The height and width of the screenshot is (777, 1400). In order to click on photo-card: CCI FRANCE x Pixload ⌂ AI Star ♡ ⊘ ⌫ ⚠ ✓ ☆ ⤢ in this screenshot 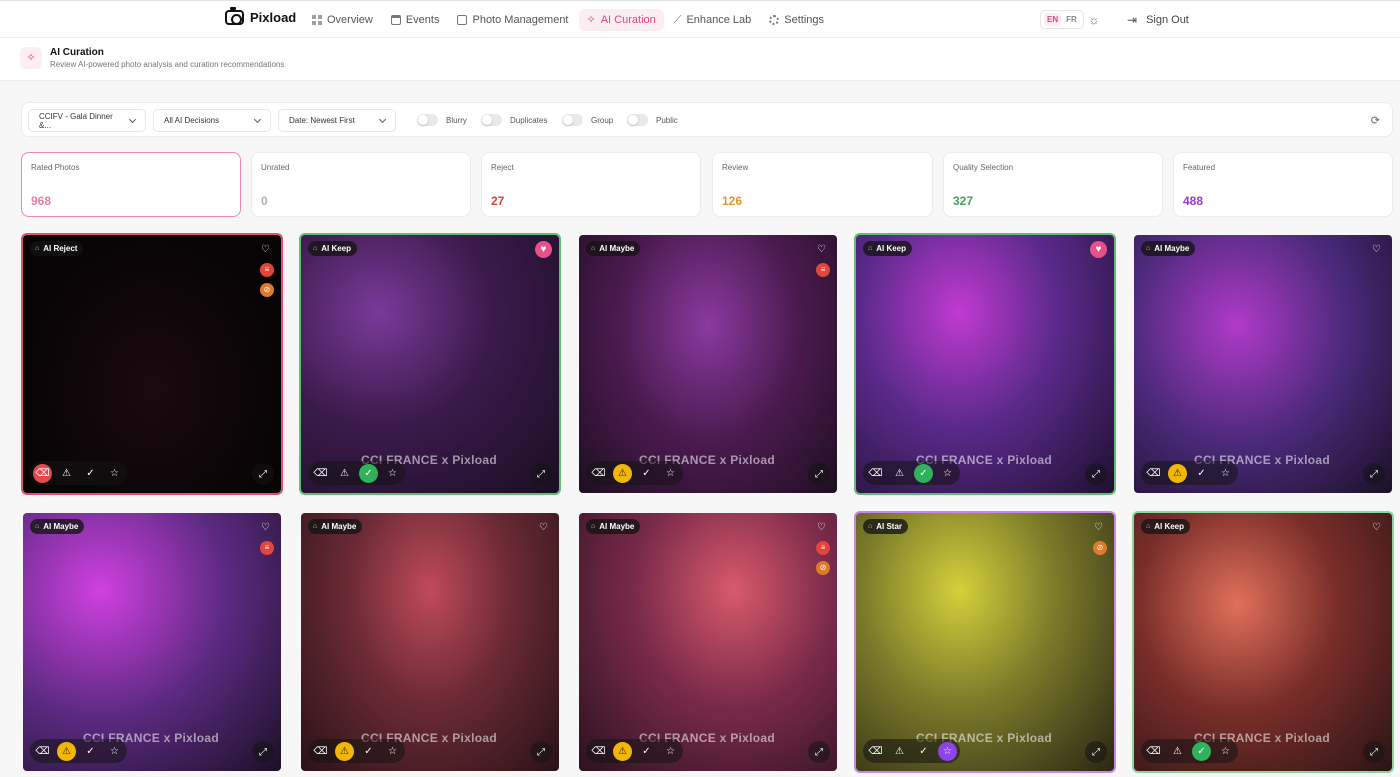, I will do `click(985, 642)`.